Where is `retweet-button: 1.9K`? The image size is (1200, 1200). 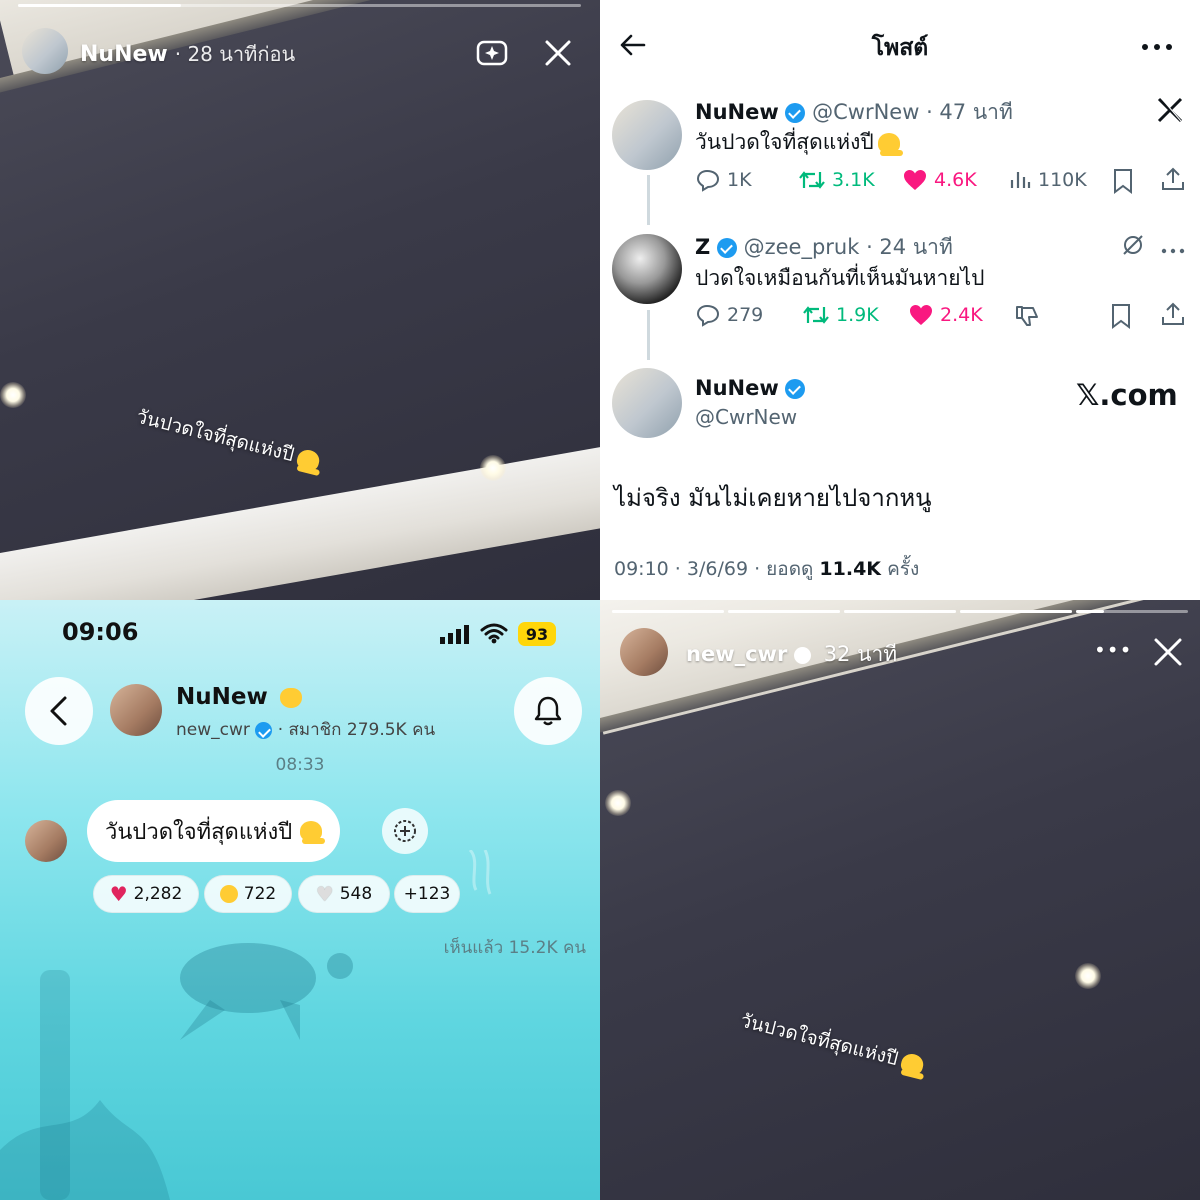 retweet-button: 1.9K is located at coordinates (840, 315).